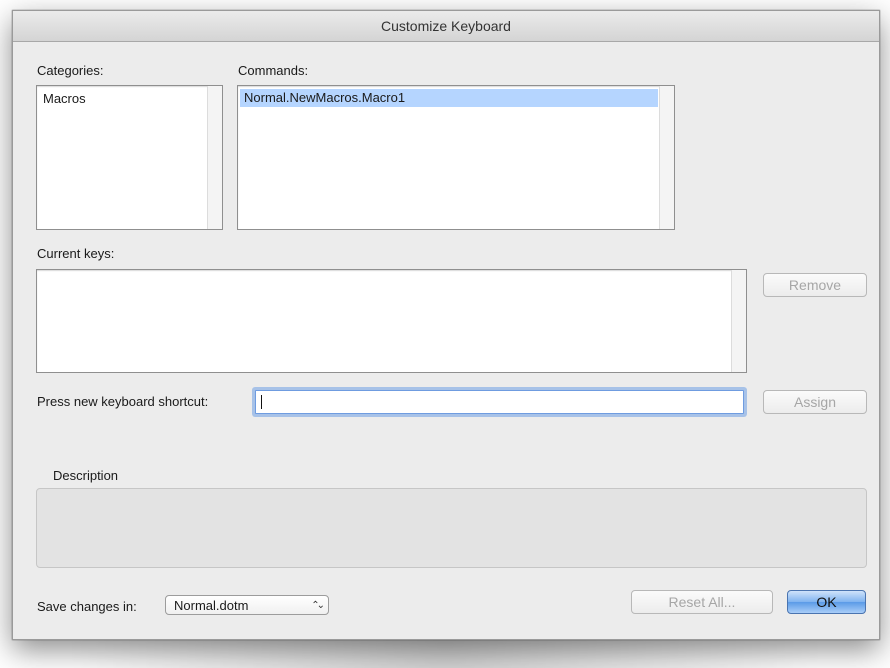 The image size is (890, 668). I want to click on save-changes-popup: Normal.dotm ⌃⌄, so click(247, 605).